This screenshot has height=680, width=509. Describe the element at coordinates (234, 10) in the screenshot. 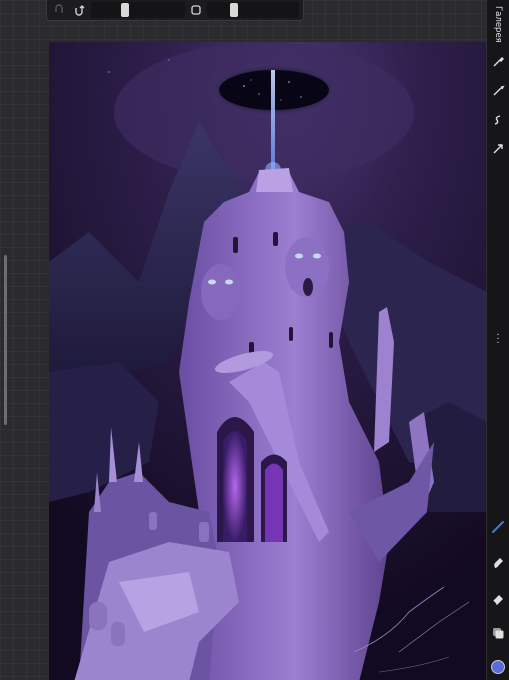

I see `opacity-thumb` at that location.